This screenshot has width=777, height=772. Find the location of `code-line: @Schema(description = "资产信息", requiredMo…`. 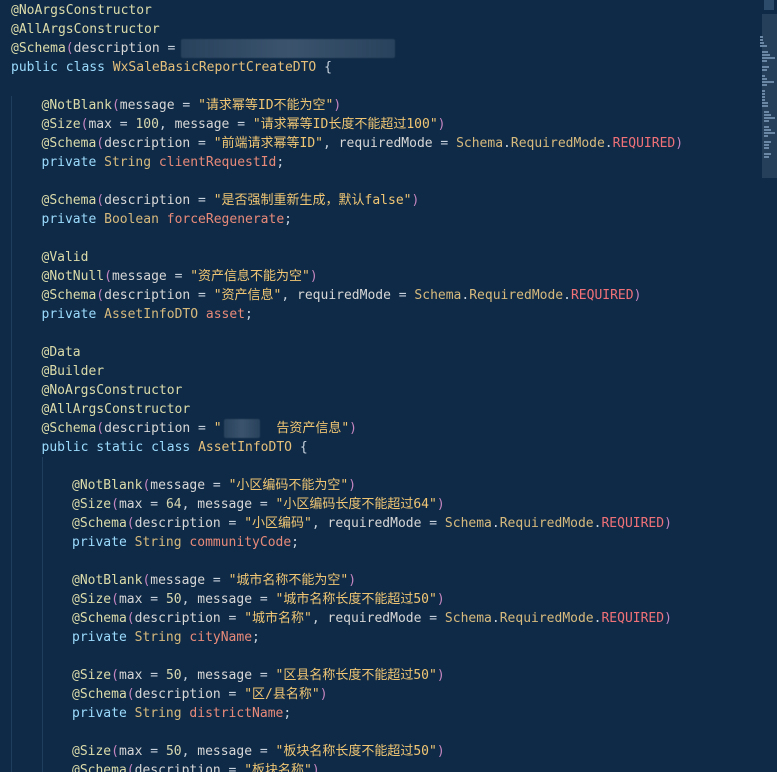

code-line: @Schema(description = "资产信息", requiredMo… is located at coordinates (342, 295).